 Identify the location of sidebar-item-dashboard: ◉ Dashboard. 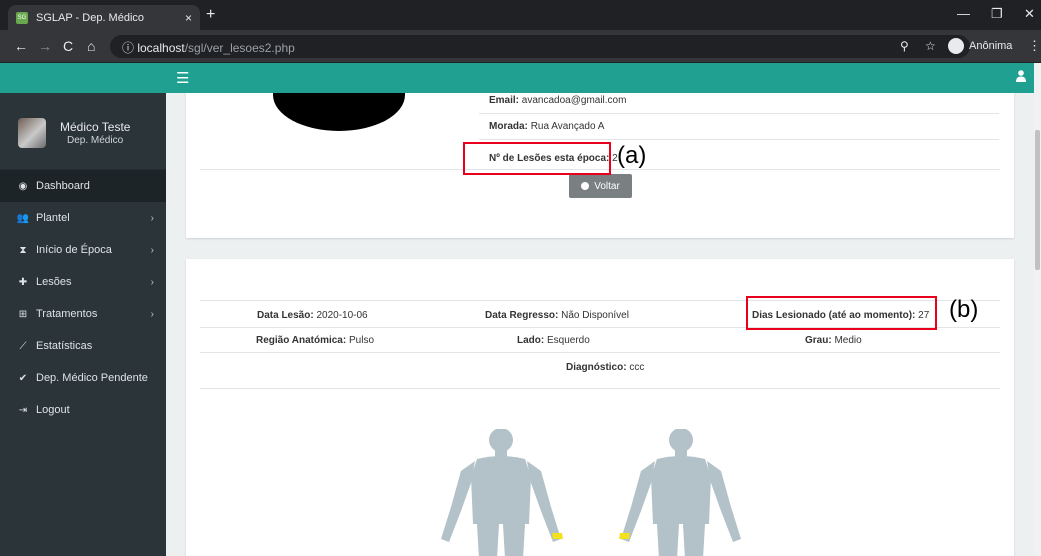
(83, 186).